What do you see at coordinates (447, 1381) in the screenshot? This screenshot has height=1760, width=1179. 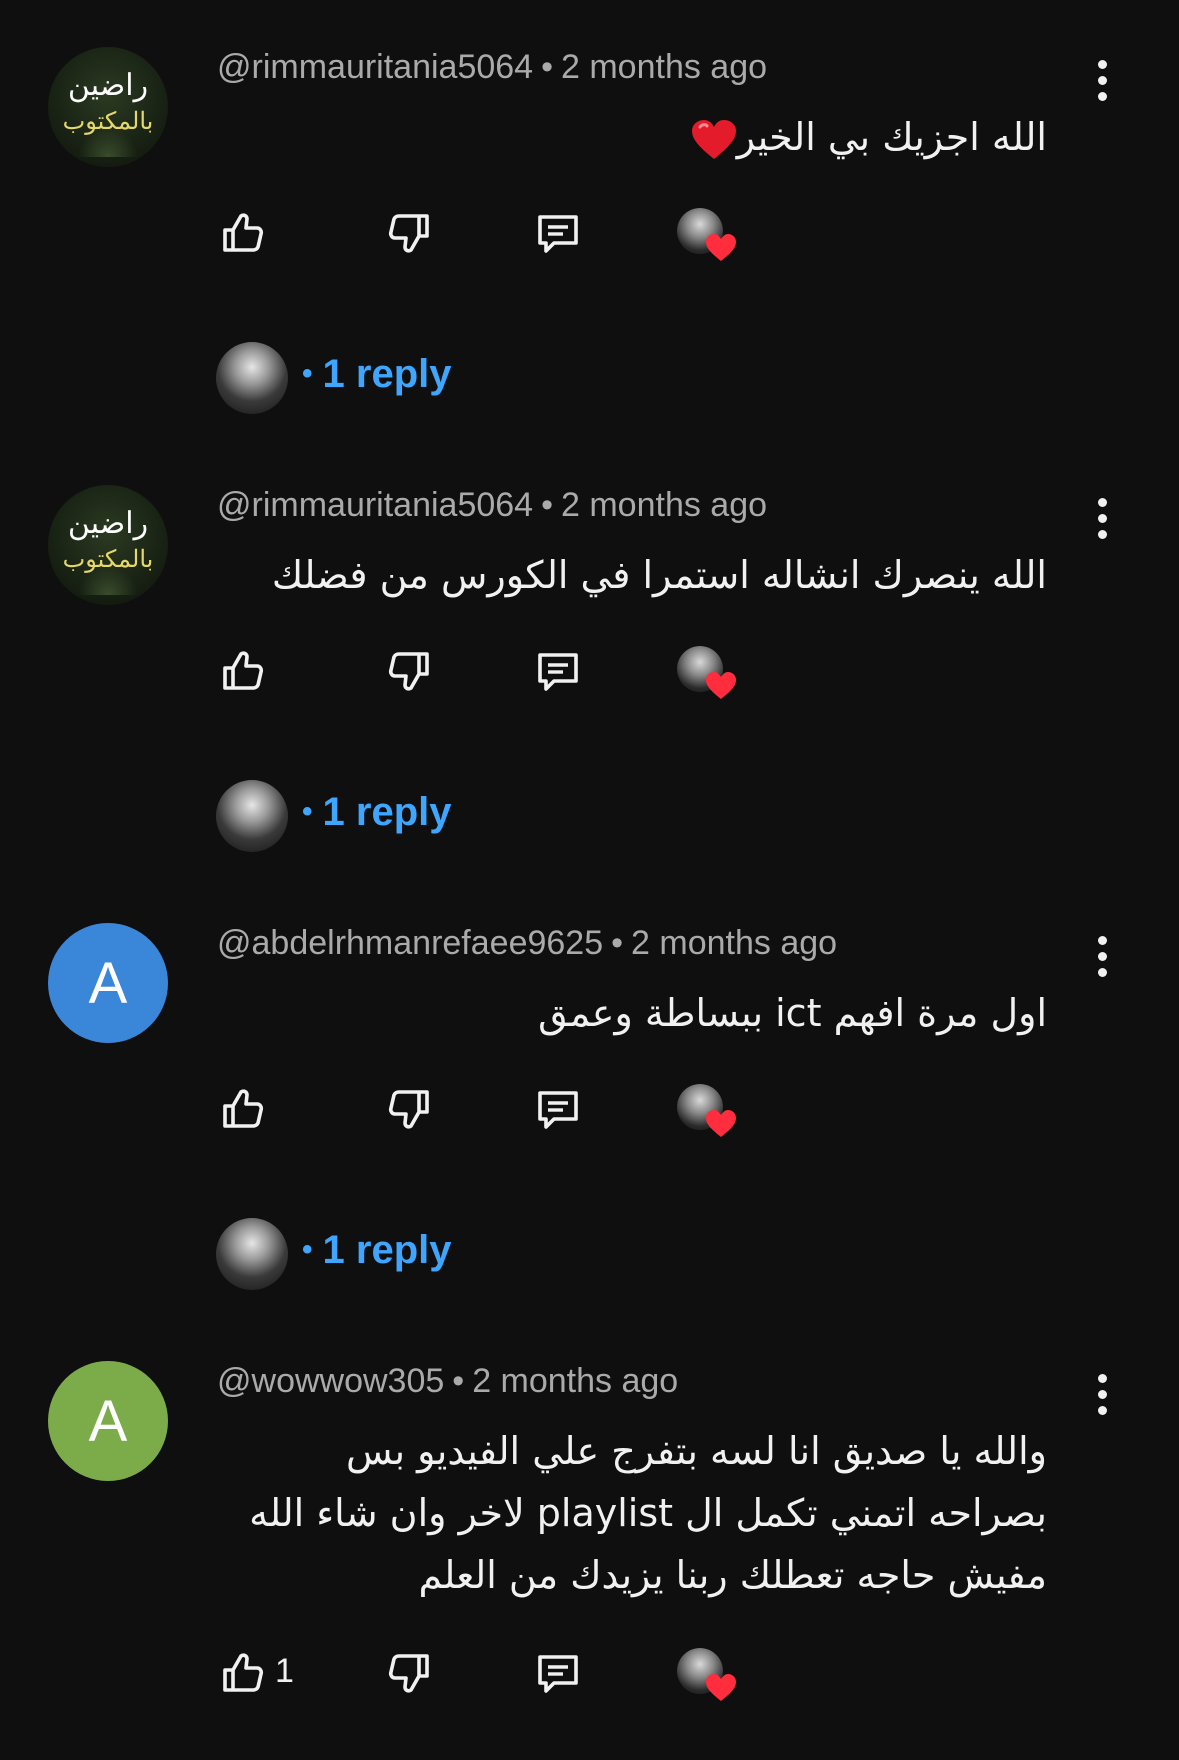 I see `comment-header: @wowwow305 • 2 months ago` at bounding box center [447, 1381].